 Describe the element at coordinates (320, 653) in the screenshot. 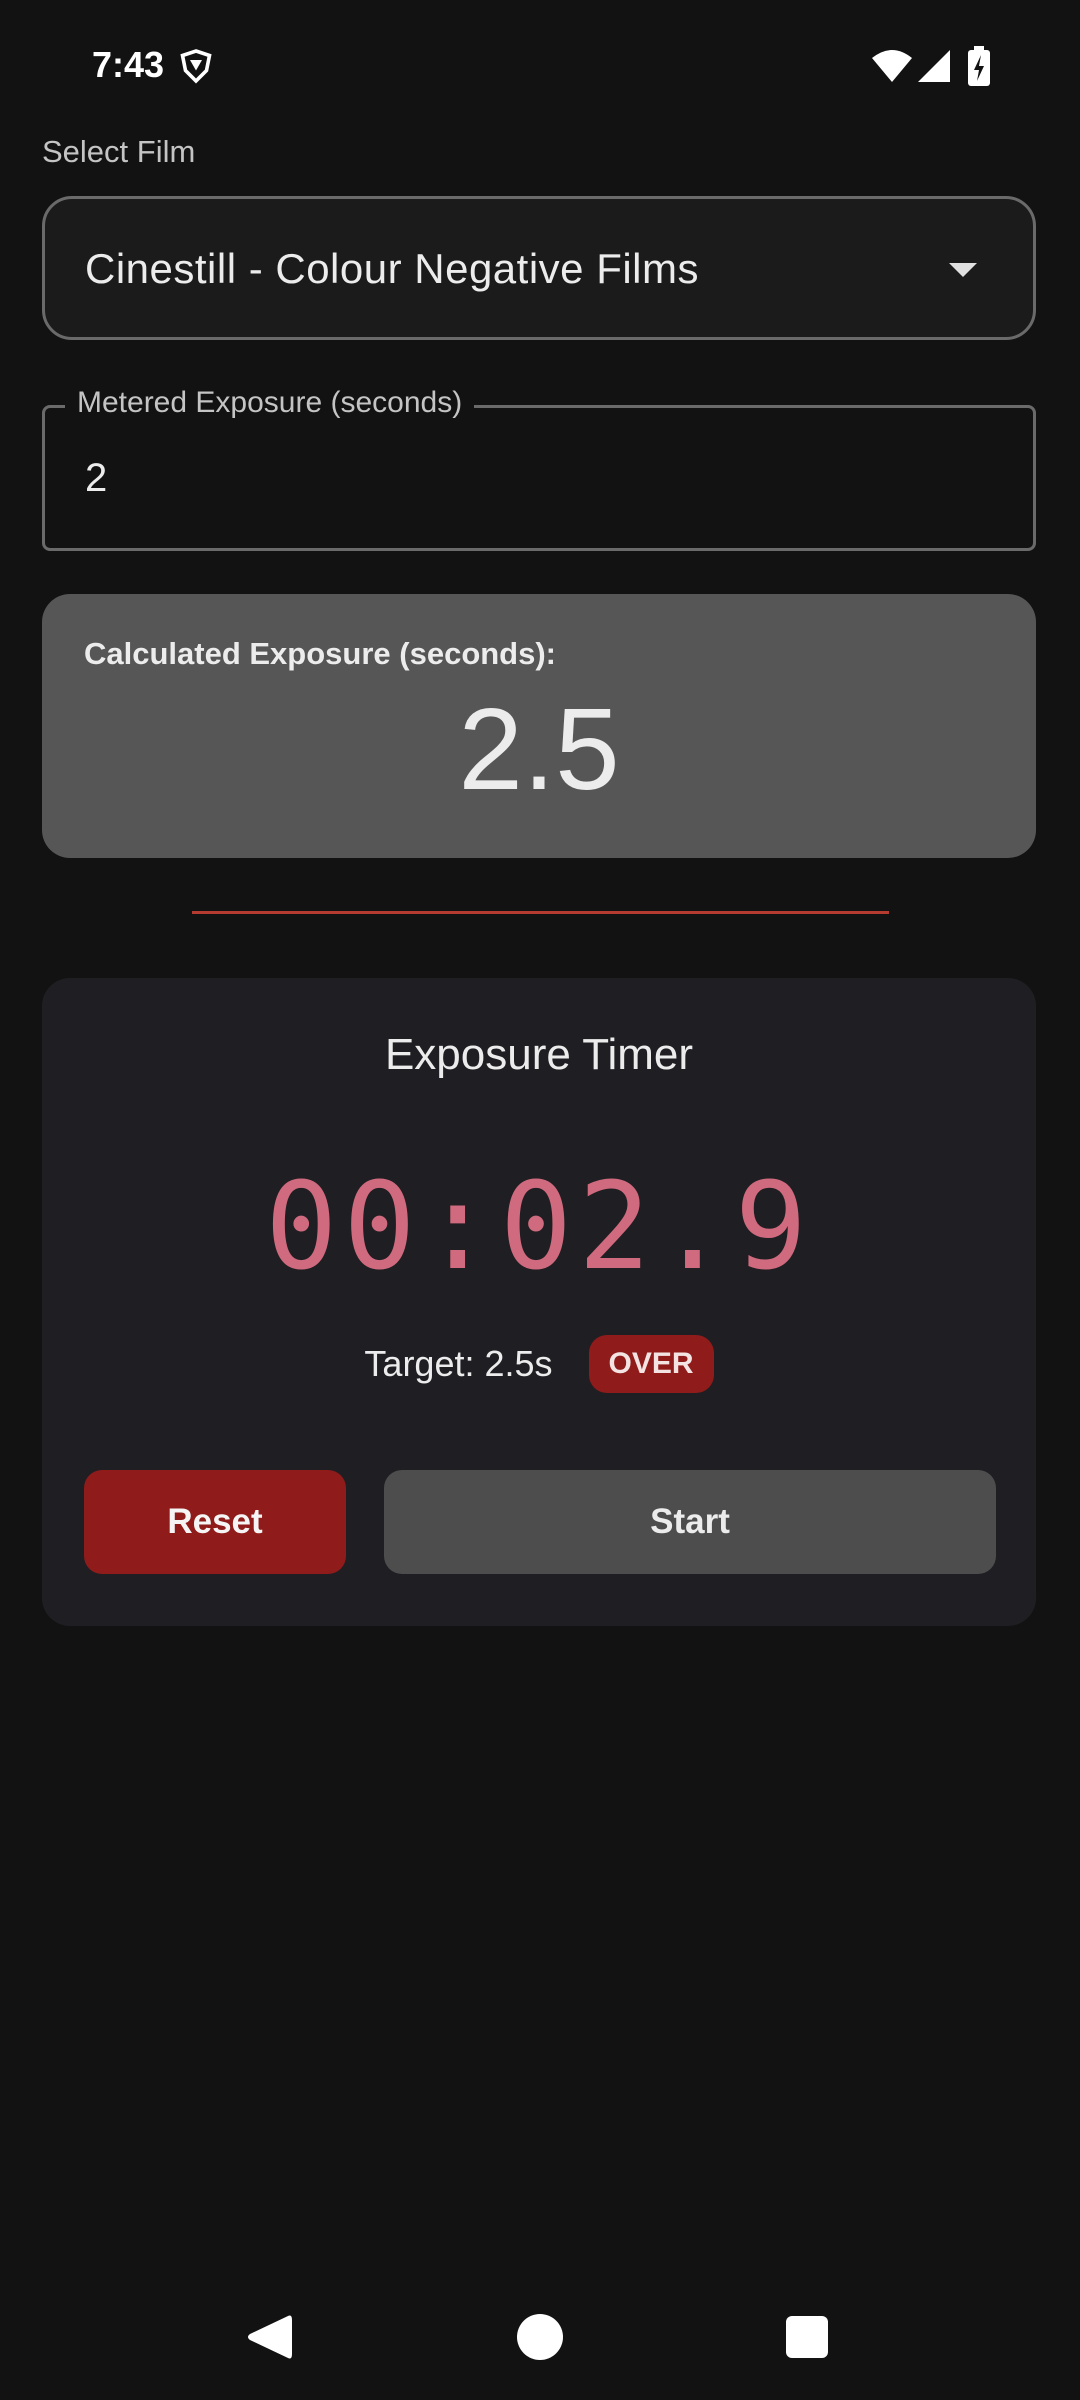

I see `calculated-exposure-label: Calculated Exposure (seconds):` at that location.